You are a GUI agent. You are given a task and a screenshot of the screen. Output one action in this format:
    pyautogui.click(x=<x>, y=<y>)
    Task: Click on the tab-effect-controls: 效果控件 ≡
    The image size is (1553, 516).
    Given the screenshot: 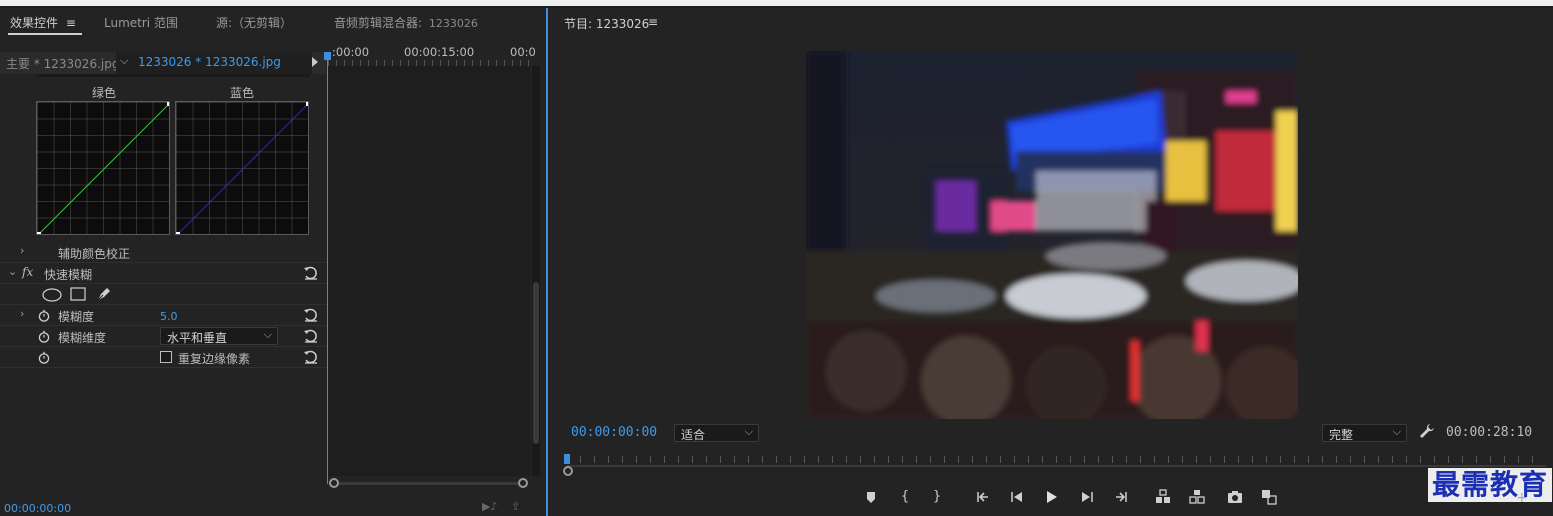 What is the action you would take?
    pyautogui.click(x=43, y=22)
    